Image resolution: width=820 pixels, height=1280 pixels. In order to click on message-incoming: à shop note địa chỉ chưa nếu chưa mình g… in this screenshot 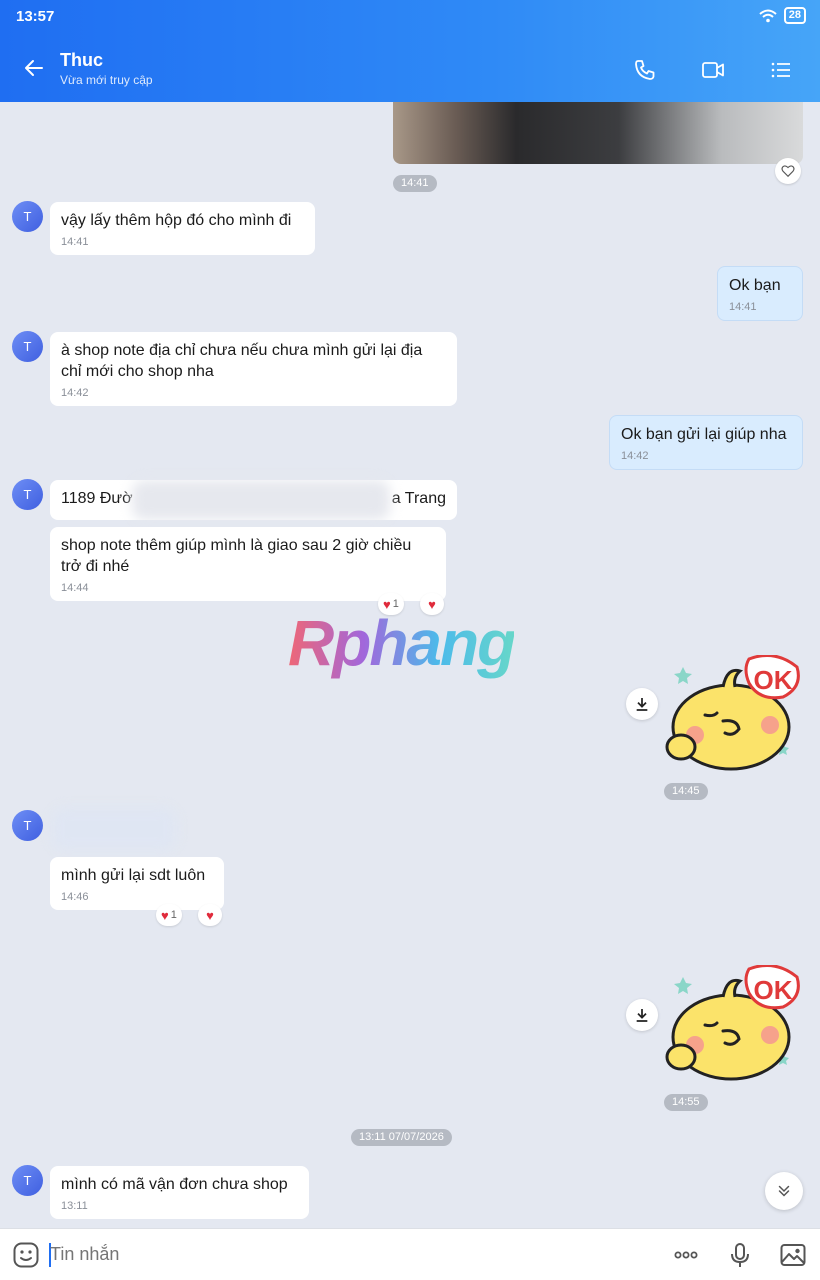, I will do `click(253, 369)`.